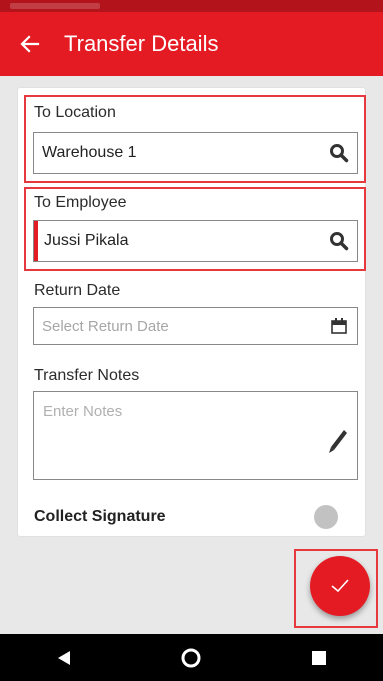  What do you see at coordinates (100, 516) in the screenshot?
I see `collect-signature-label: Collect Signature` at bounding box center [100, 516].